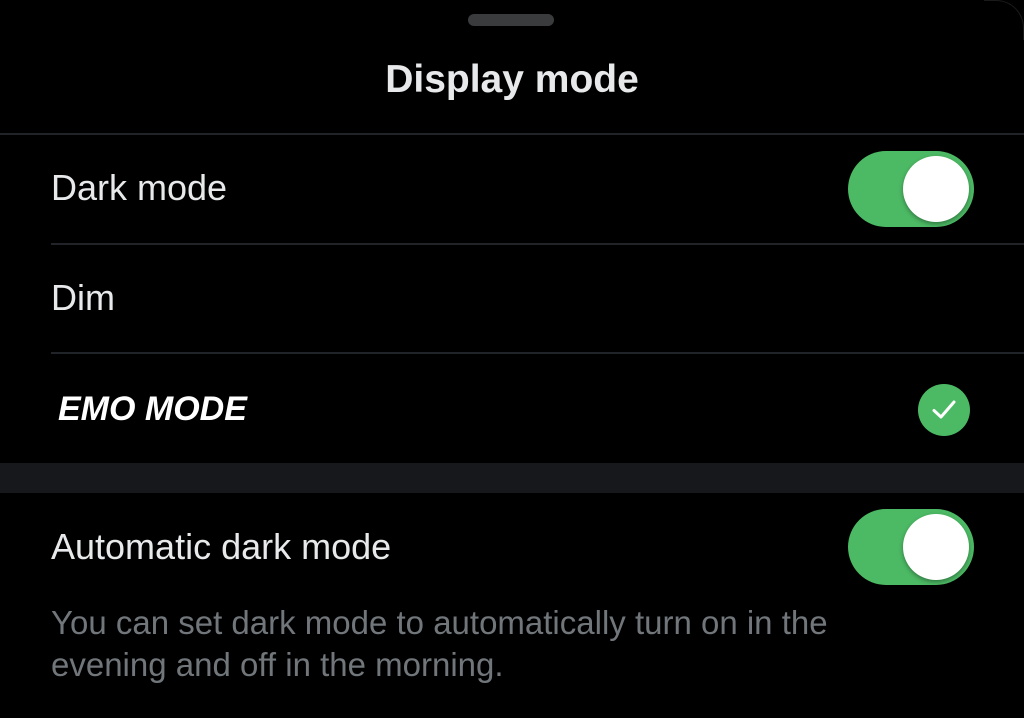 The height and width of the screenshot is (718, 1024). I want to click on automatic-dark-mode-label: Automatic dark mode, so click(221, 546).